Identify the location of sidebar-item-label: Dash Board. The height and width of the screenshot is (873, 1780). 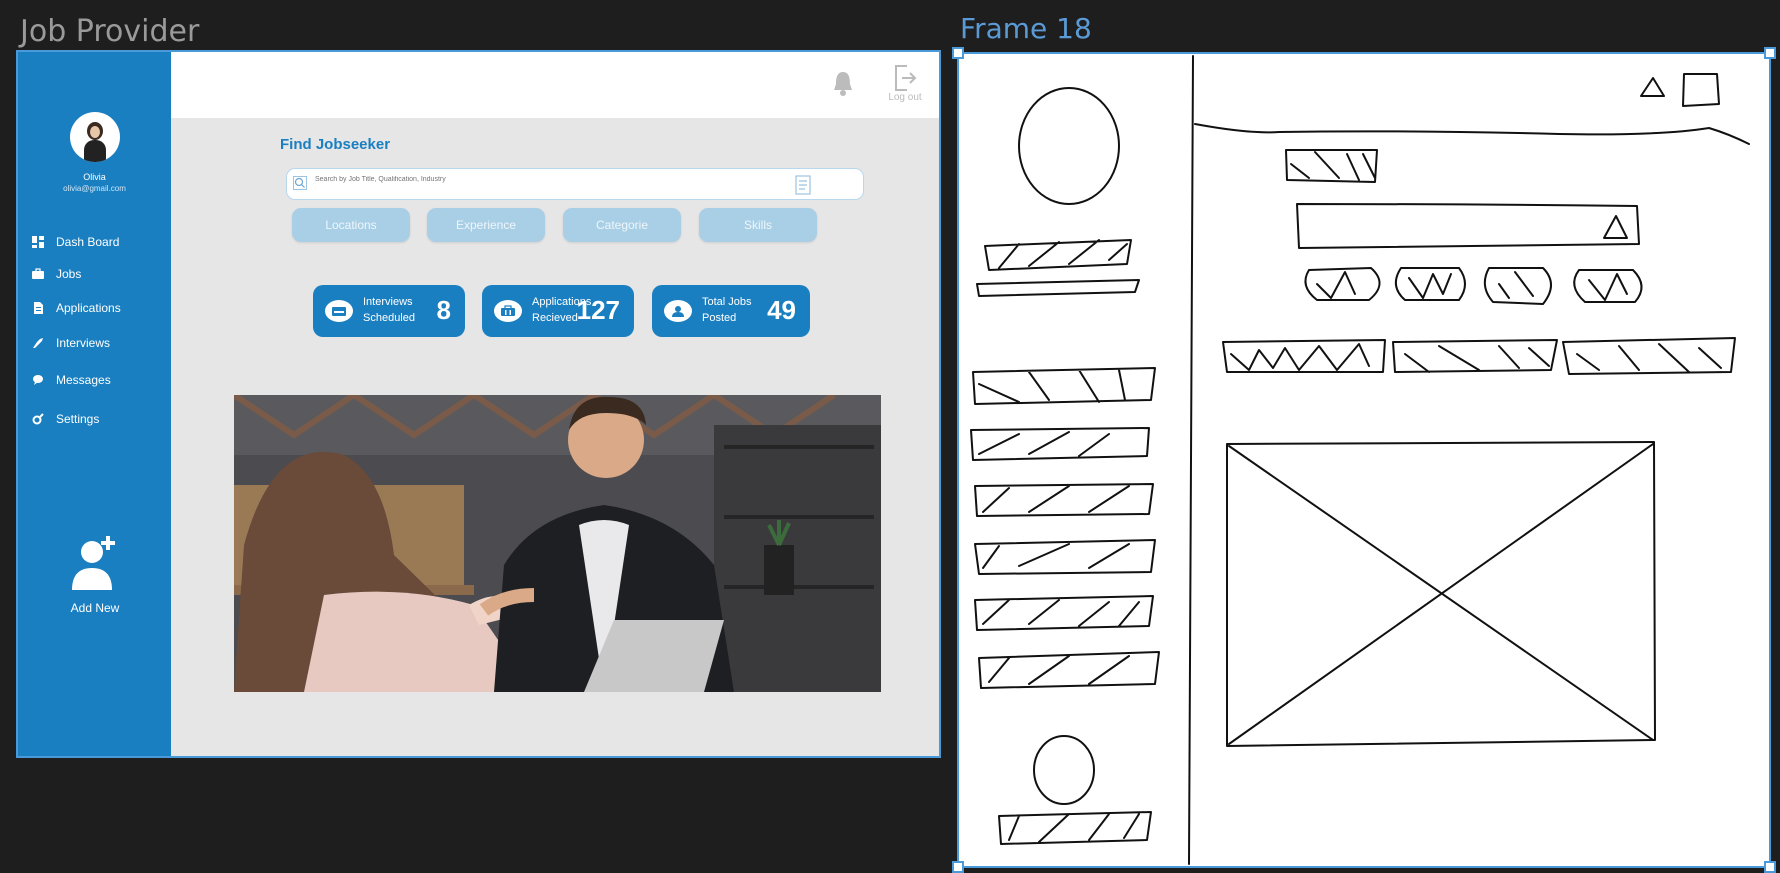
(88, 242).